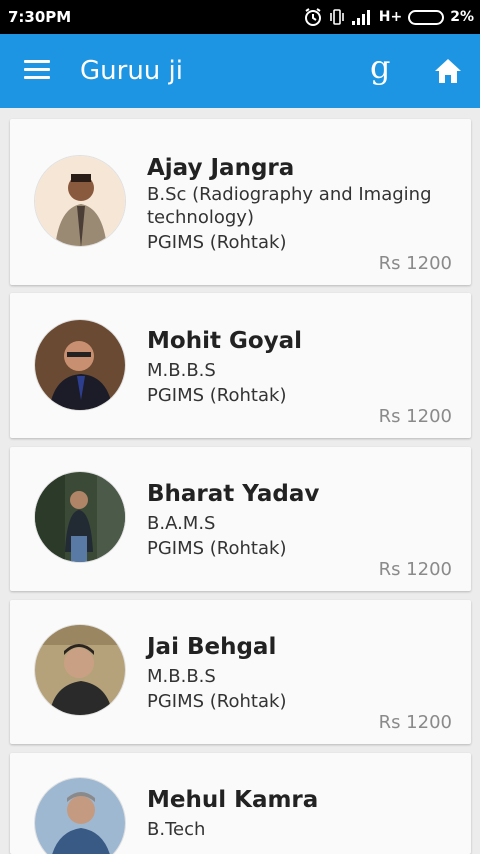 This screenshot has width=480, height=854. What do you see at coordinates (212, 647) in the screenshot?
I see `tutor-name: Jai Behgal` at bounding box center [212, 647].